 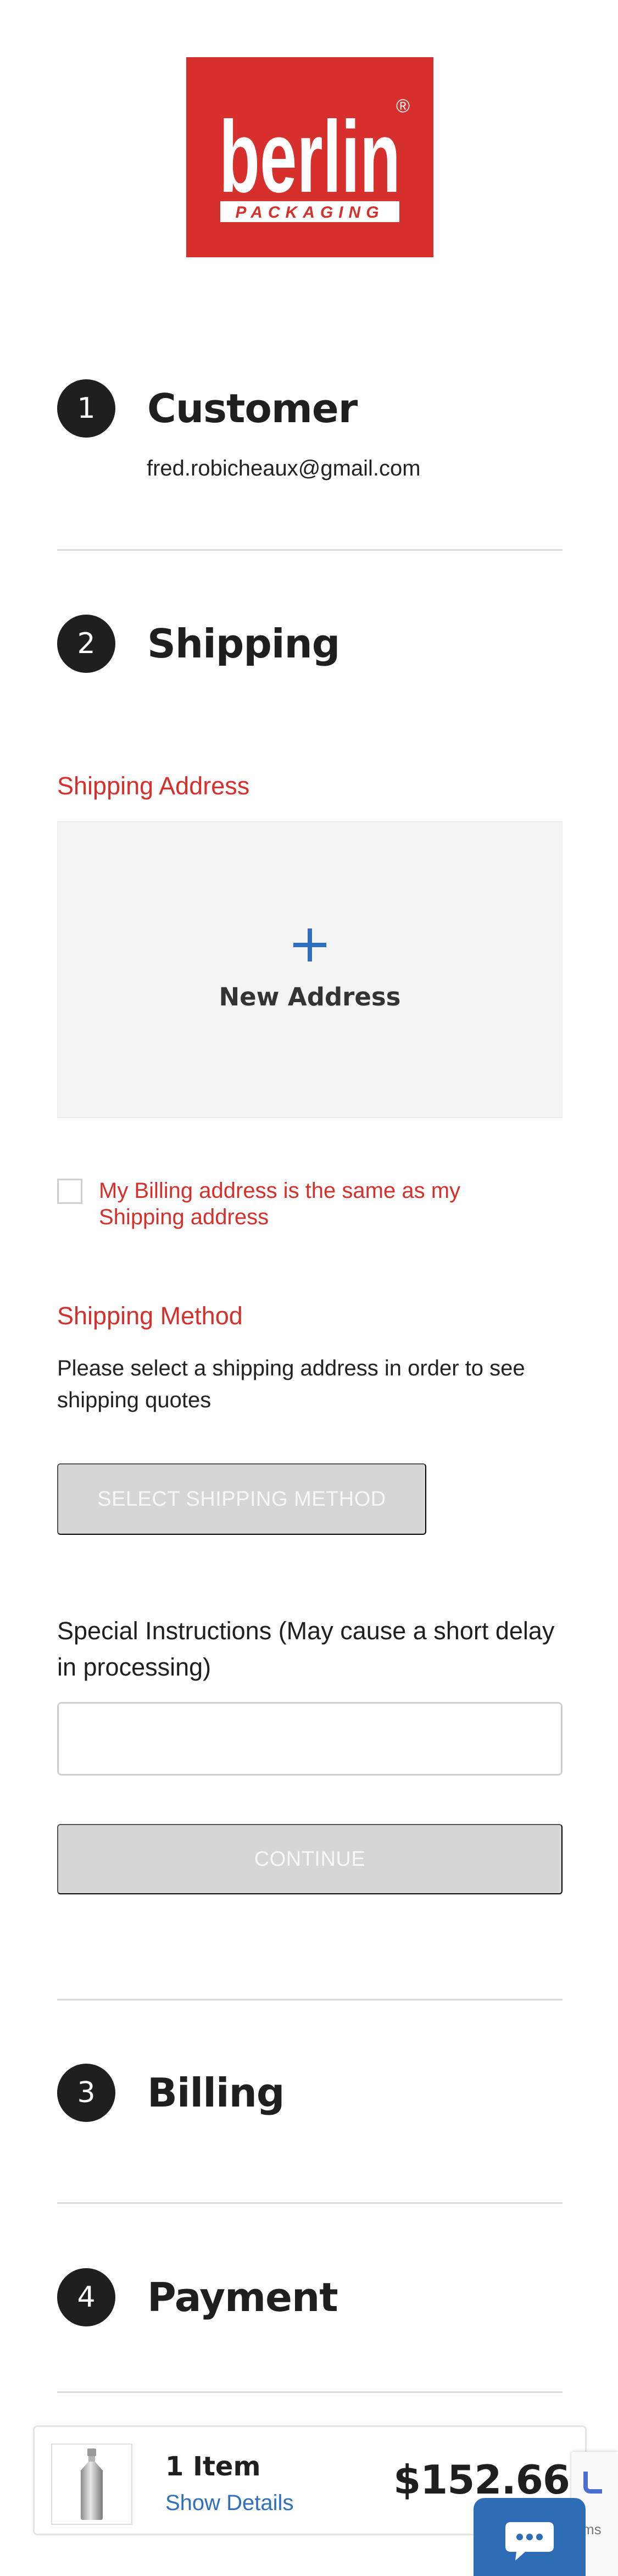 What do you see at coordinates (284, 468) in the screenshot?
I see `customer-email: fred.robicheaux@gmail.com` at bounding box center [284, 468].